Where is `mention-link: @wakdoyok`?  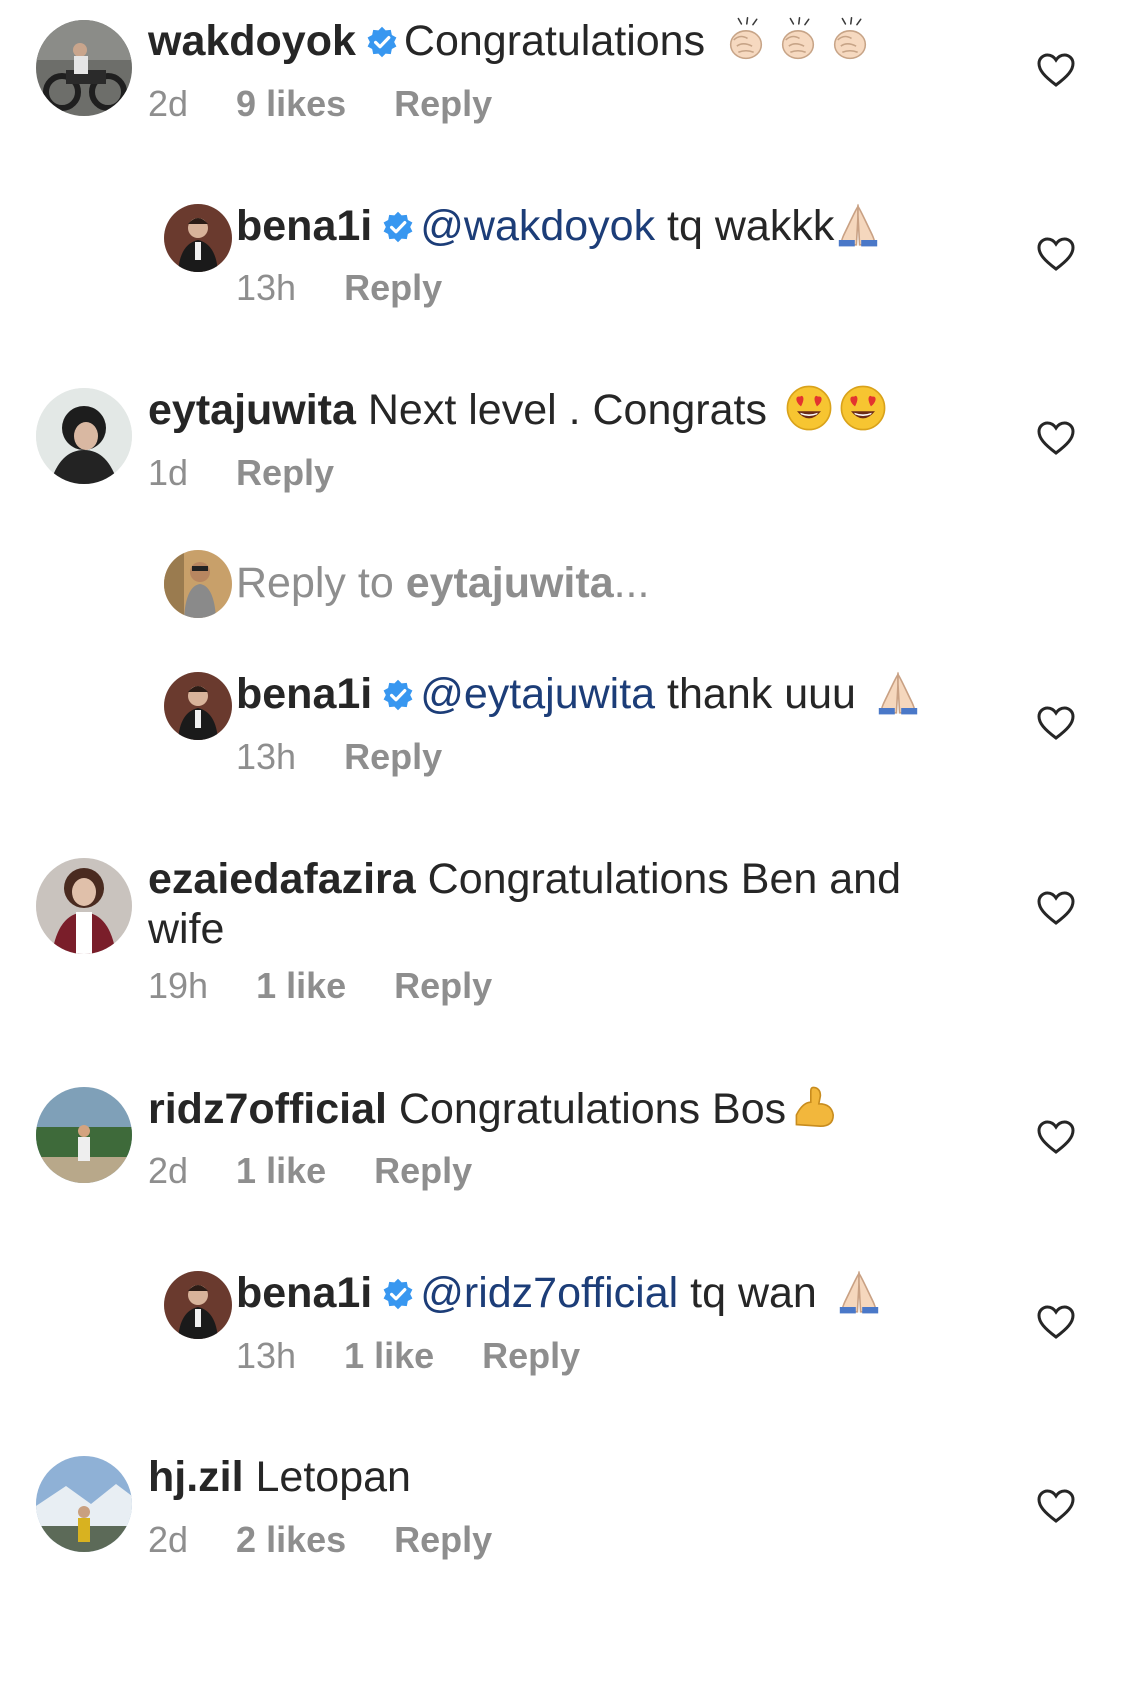 mention-link: @wakdoyok is located at coordinates (537, 226).